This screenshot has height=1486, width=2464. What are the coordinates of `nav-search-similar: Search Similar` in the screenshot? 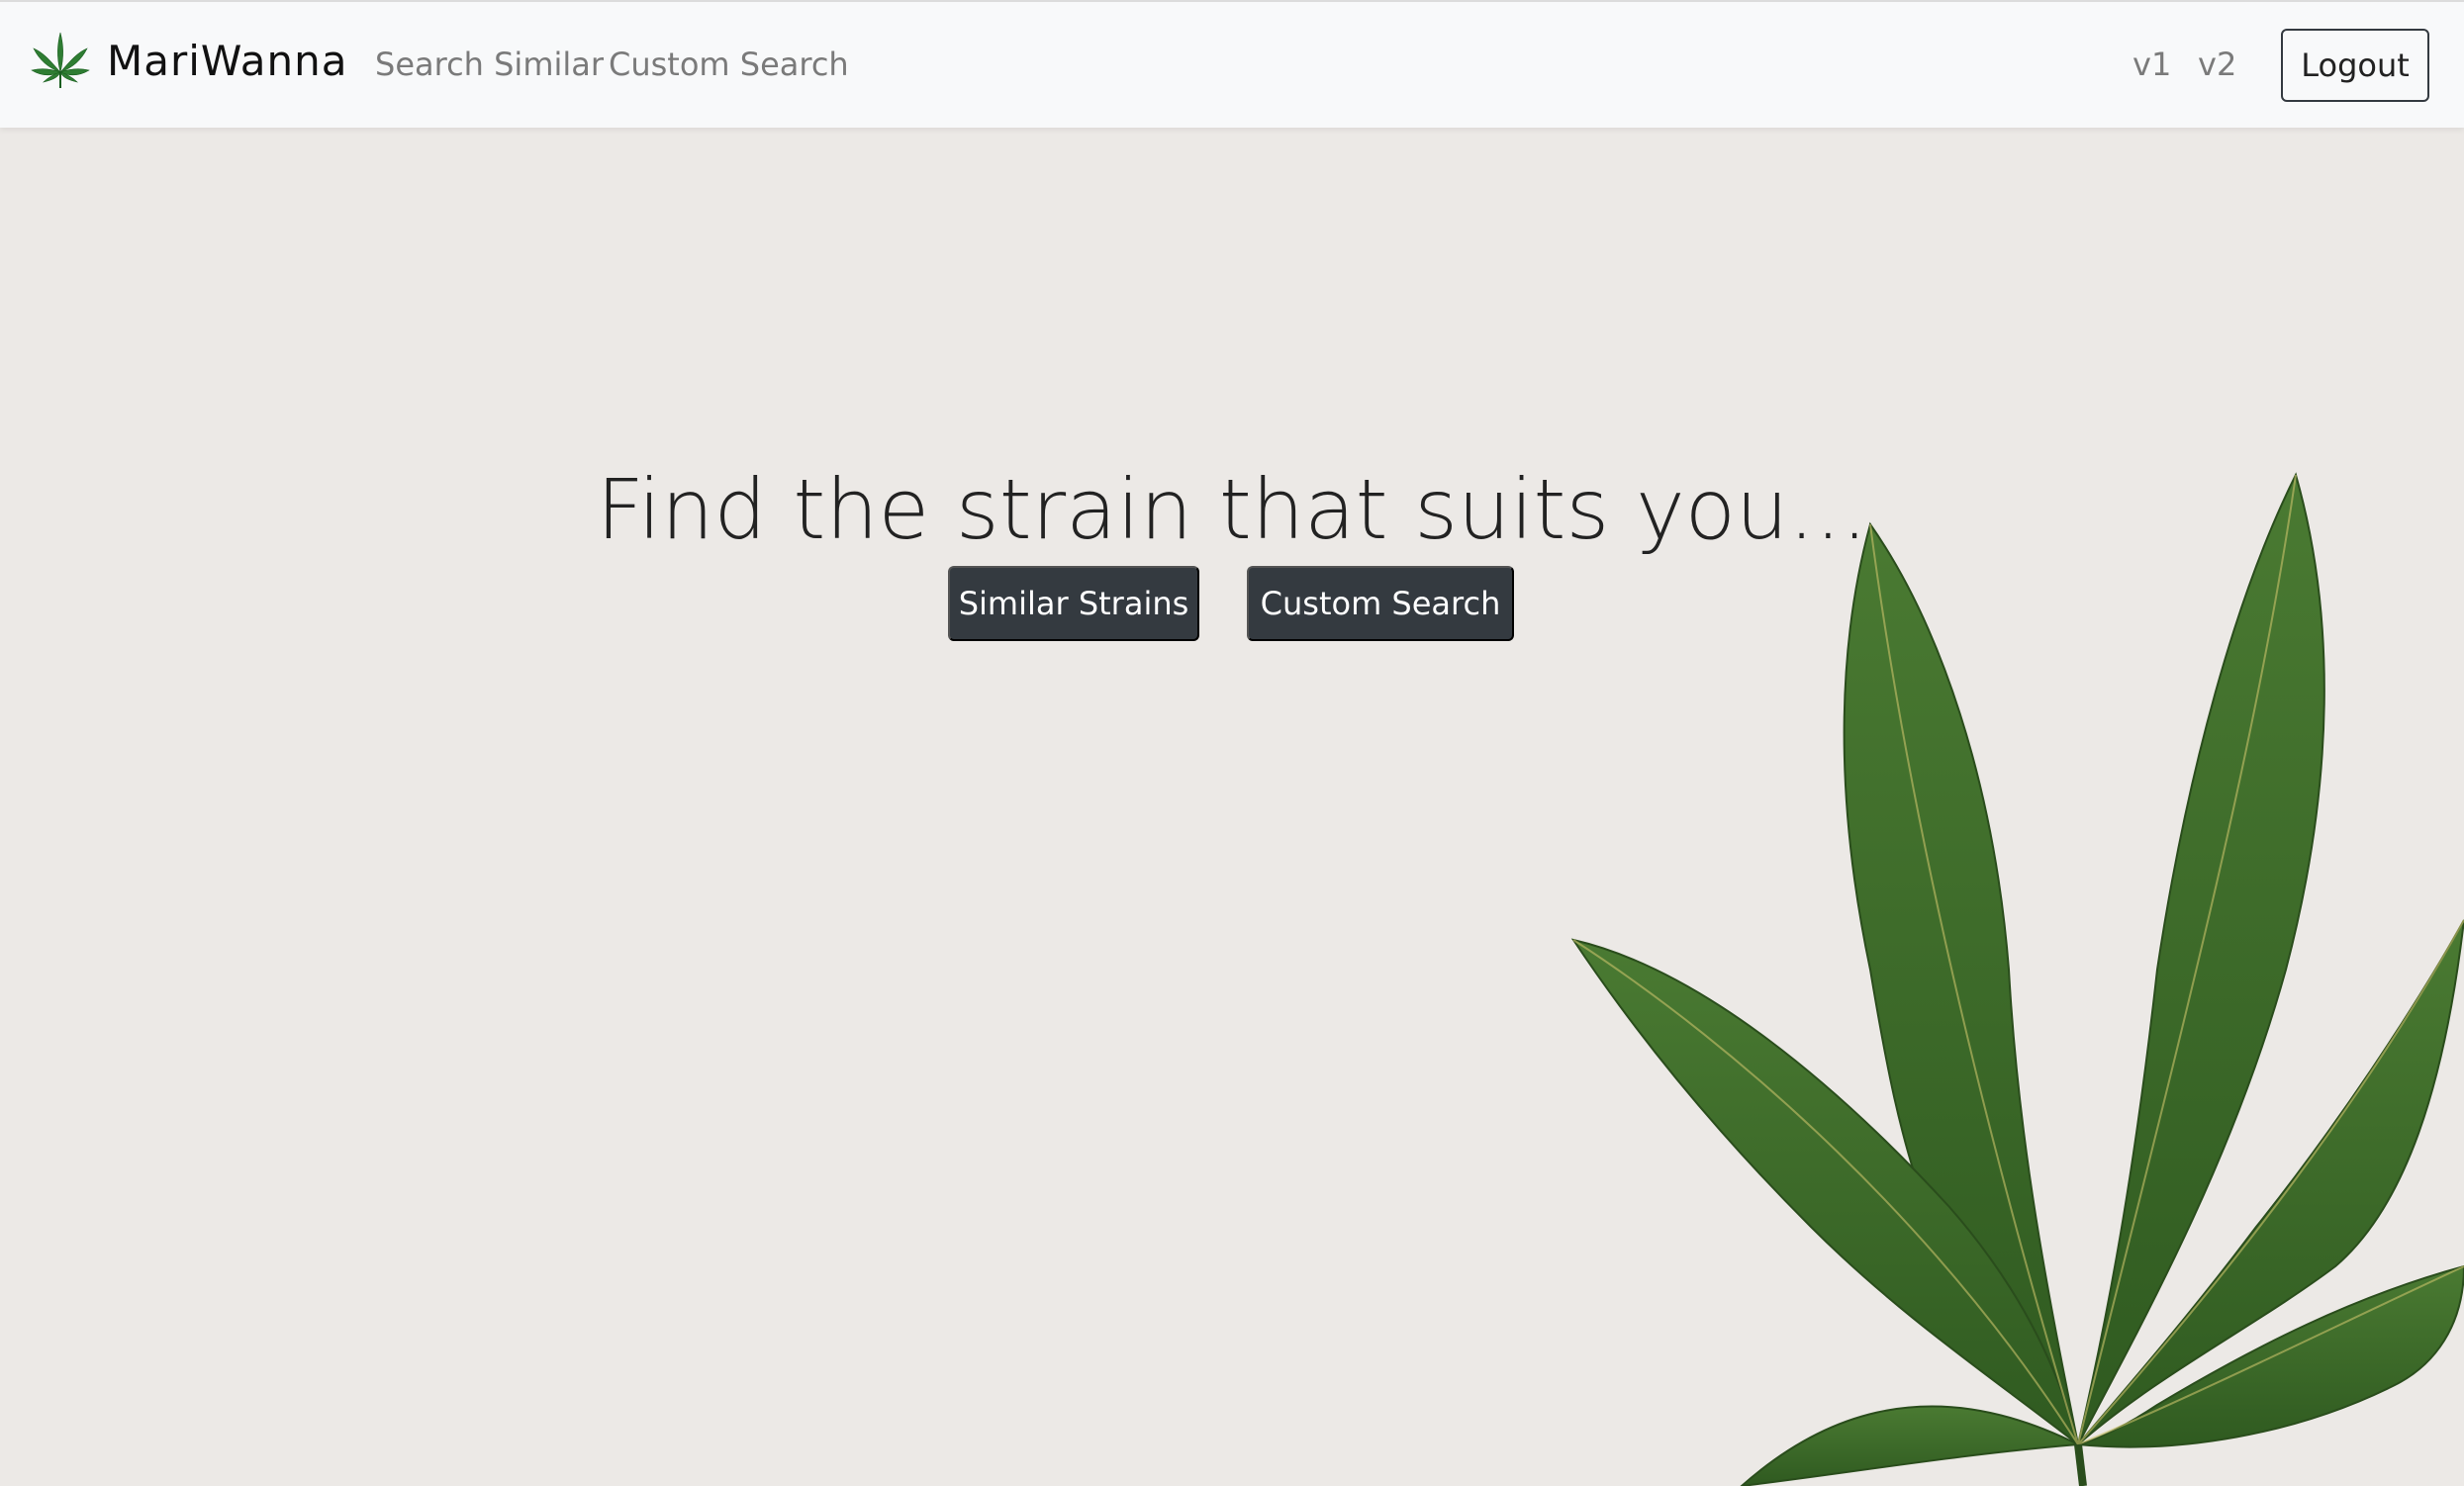 It's located at (489, 64).